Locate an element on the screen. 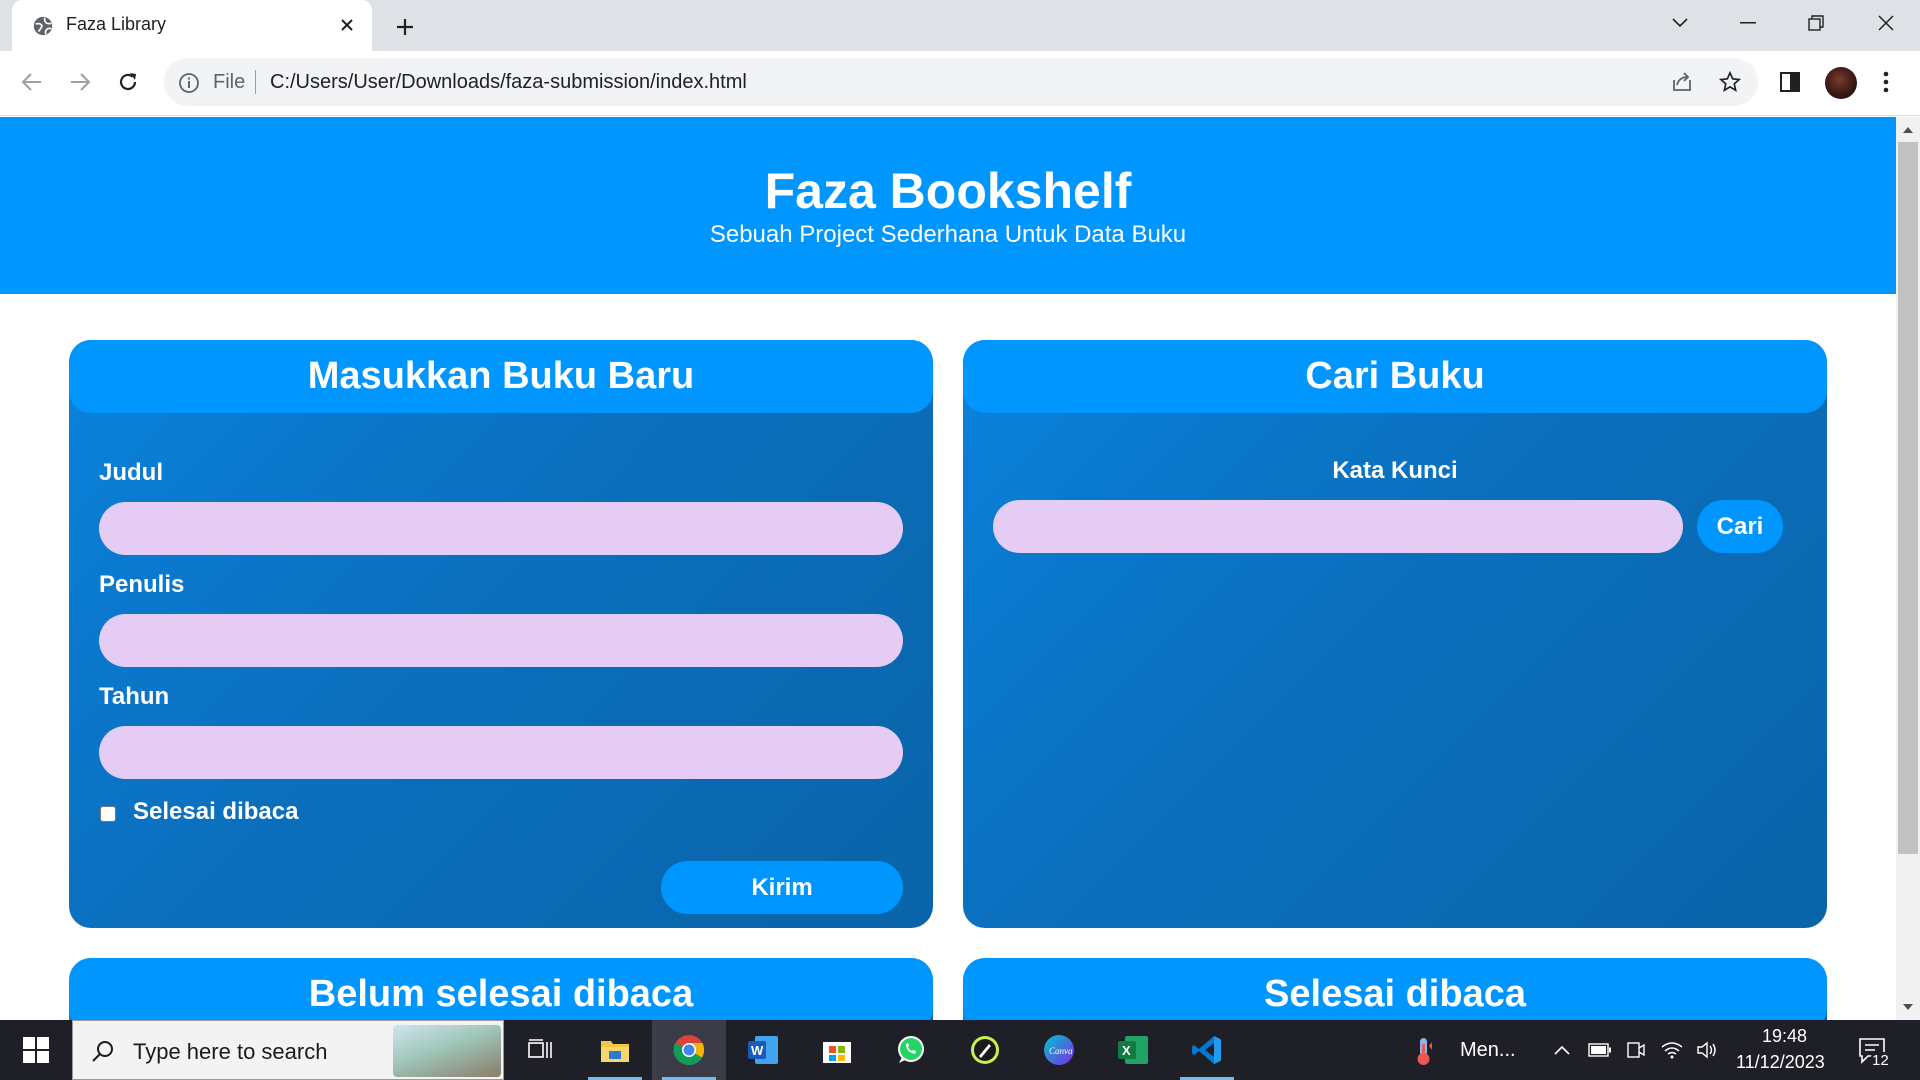 This screenshot has height=1080, width=1920. read-shelf-card: Selesai dibaca is located at coordinates (1395, 989).